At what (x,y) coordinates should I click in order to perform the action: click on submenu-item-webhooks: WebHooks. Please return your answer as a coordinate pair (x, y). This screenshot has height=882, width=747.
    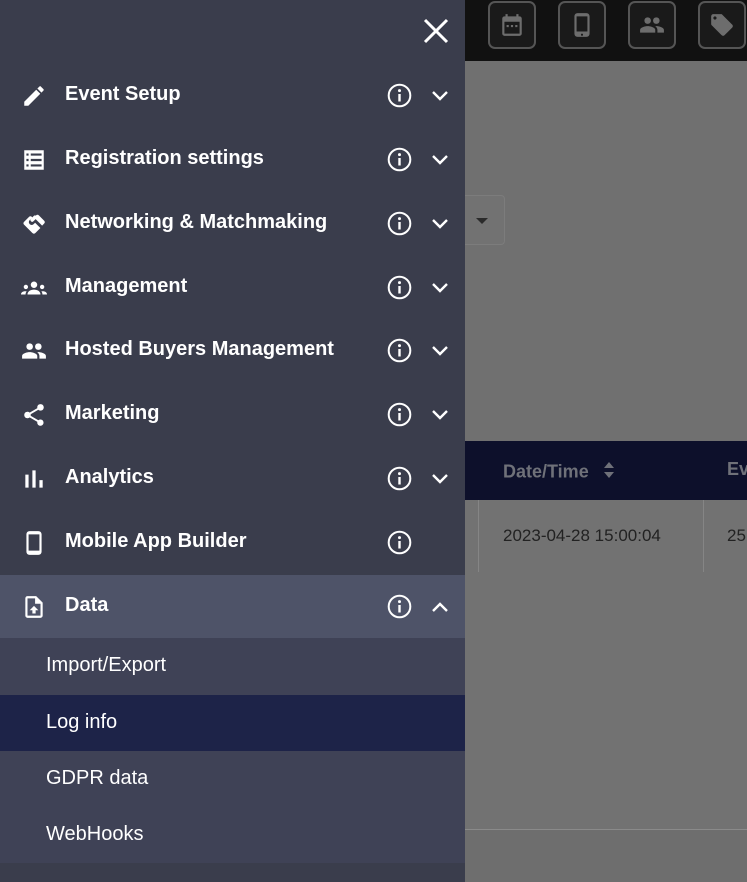
    Looking at the image, I should click on (232, 835).